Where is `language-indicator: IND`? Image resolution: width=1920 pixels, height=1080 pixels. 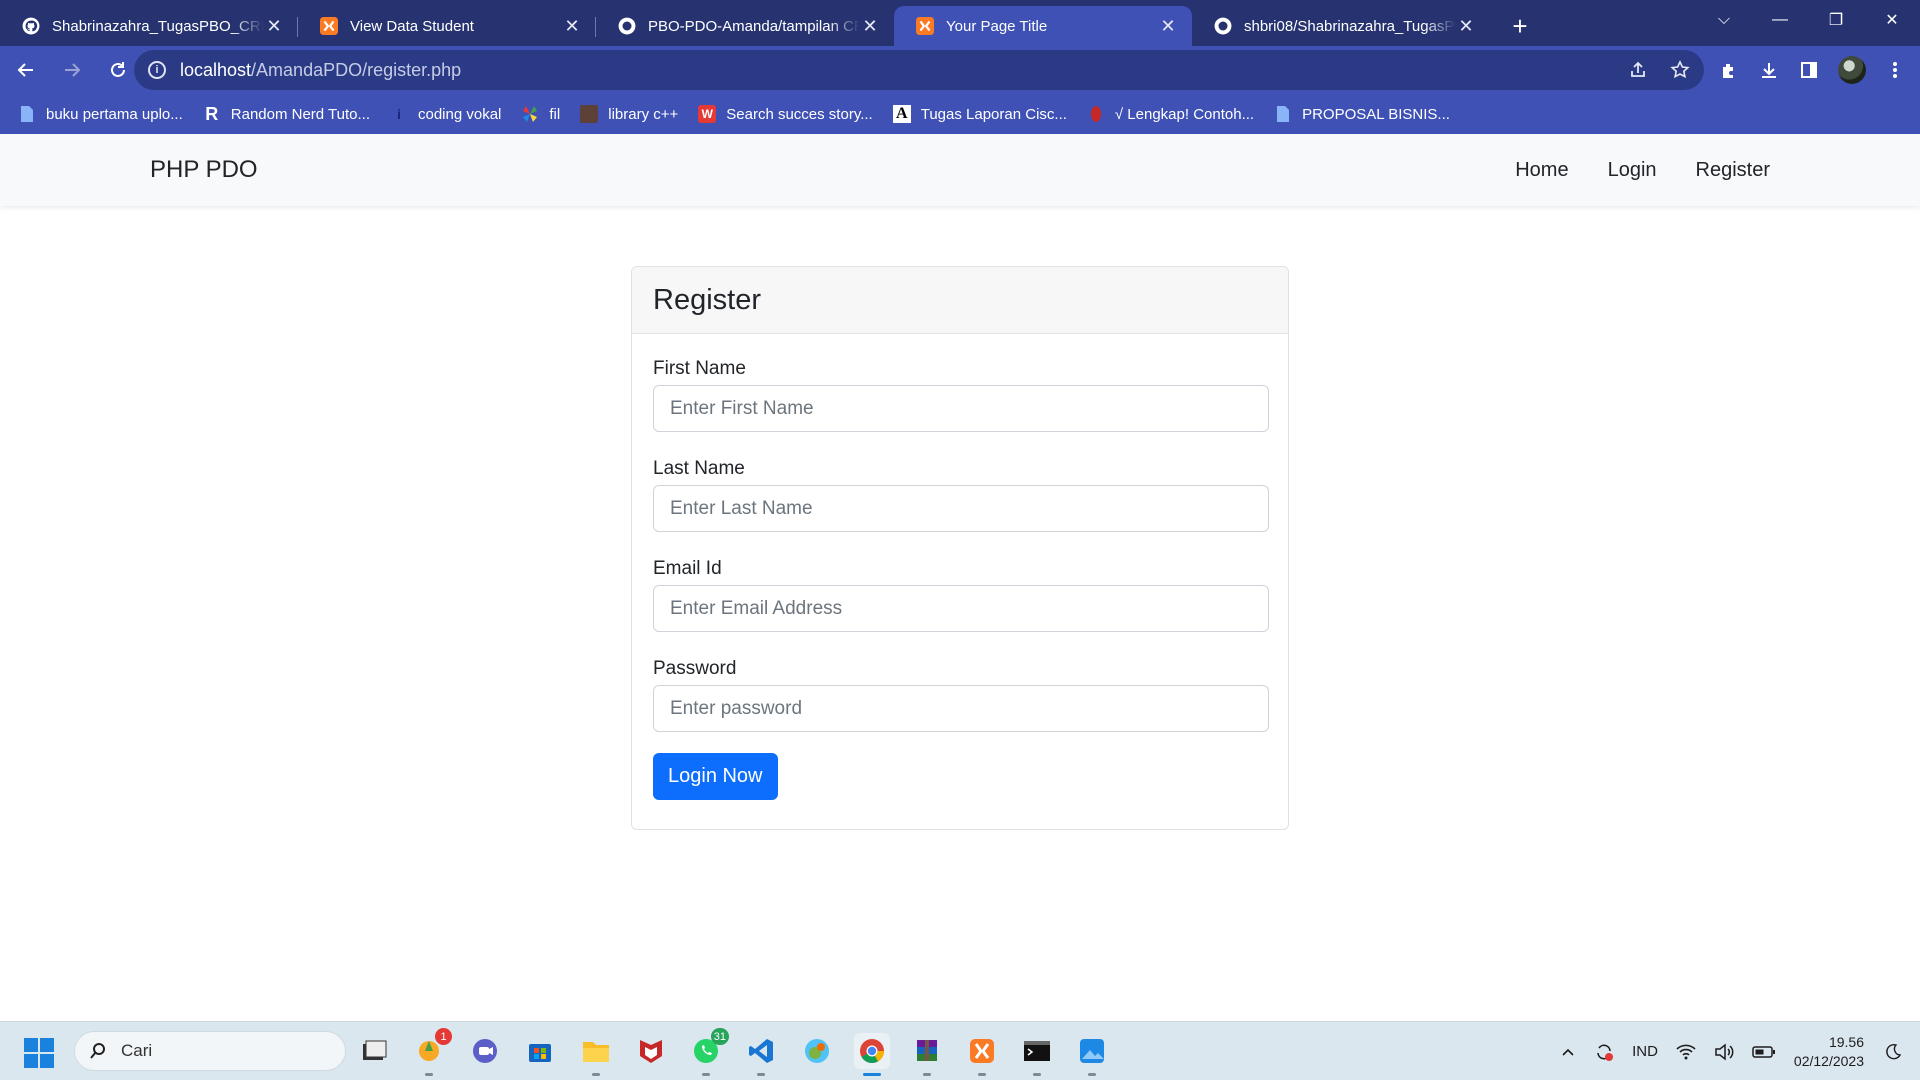
language-indicator: IND is located at coordinates (1645, 1051).